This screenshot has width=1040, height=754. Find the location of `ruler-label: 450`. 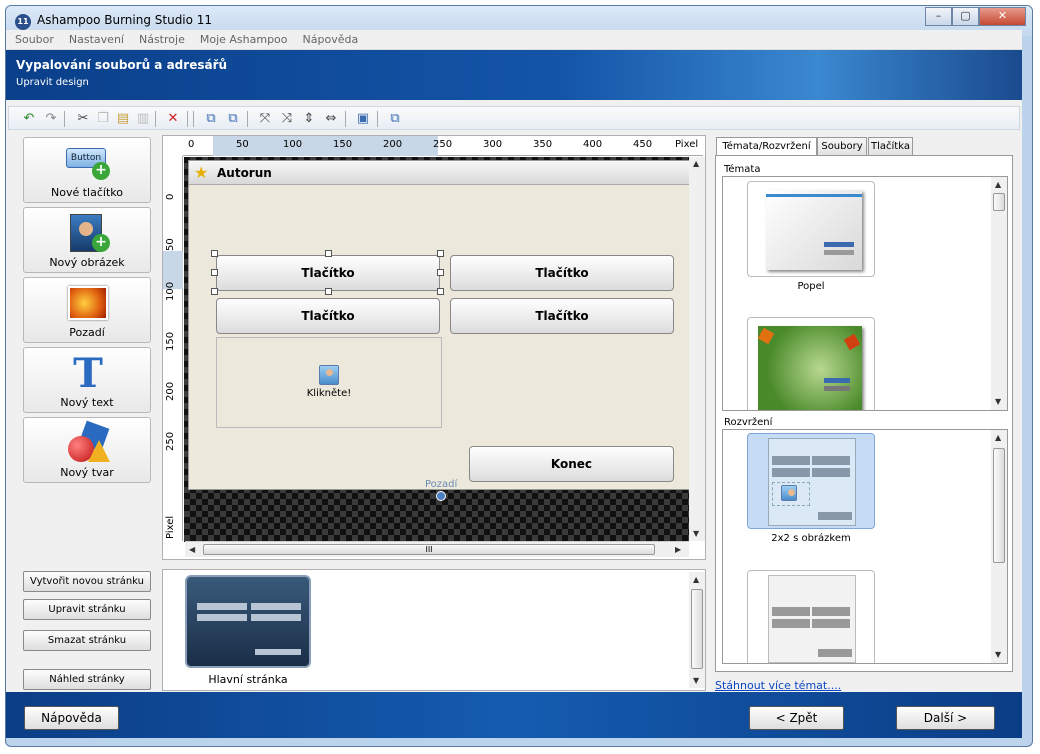

ruler-label: 450 is located at coordinates (643, 144).